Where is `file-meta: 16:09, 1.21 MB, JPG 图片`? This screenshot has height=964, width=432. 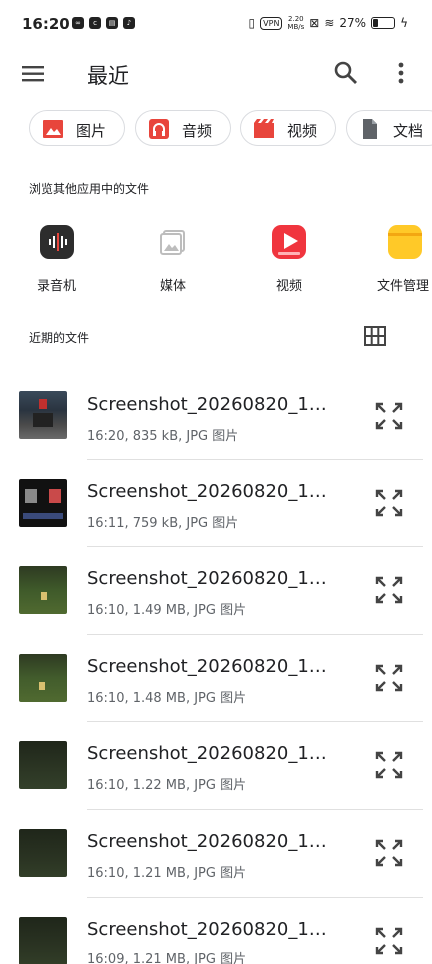
file-meta: 16:09, 1.21 MB, JPG 图片 is located at coordinates (167, 958).